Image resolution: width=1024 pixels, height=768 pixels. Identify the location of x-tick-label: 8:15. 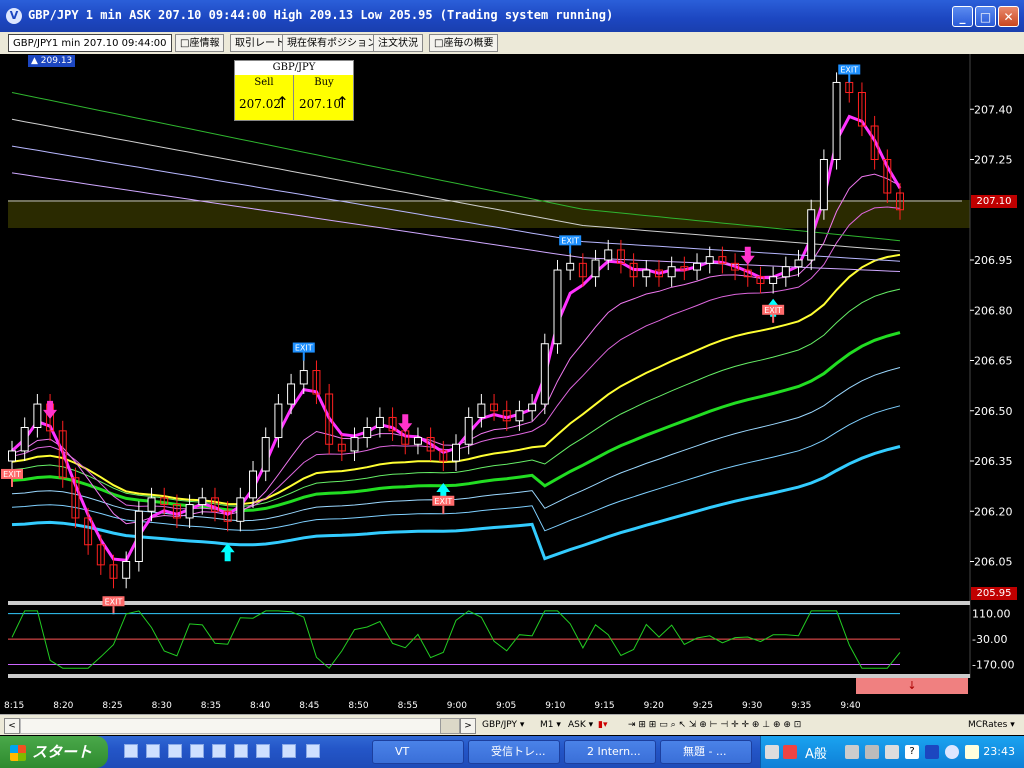
(14, 706).